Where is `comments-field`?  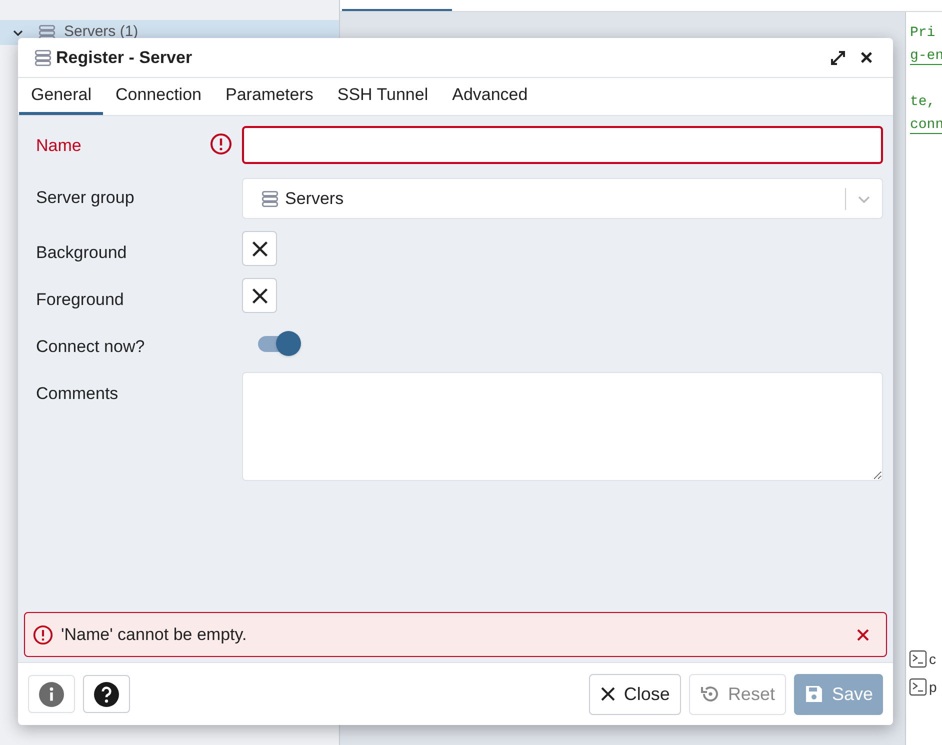 comments-field is located at coordinates (562, 426).